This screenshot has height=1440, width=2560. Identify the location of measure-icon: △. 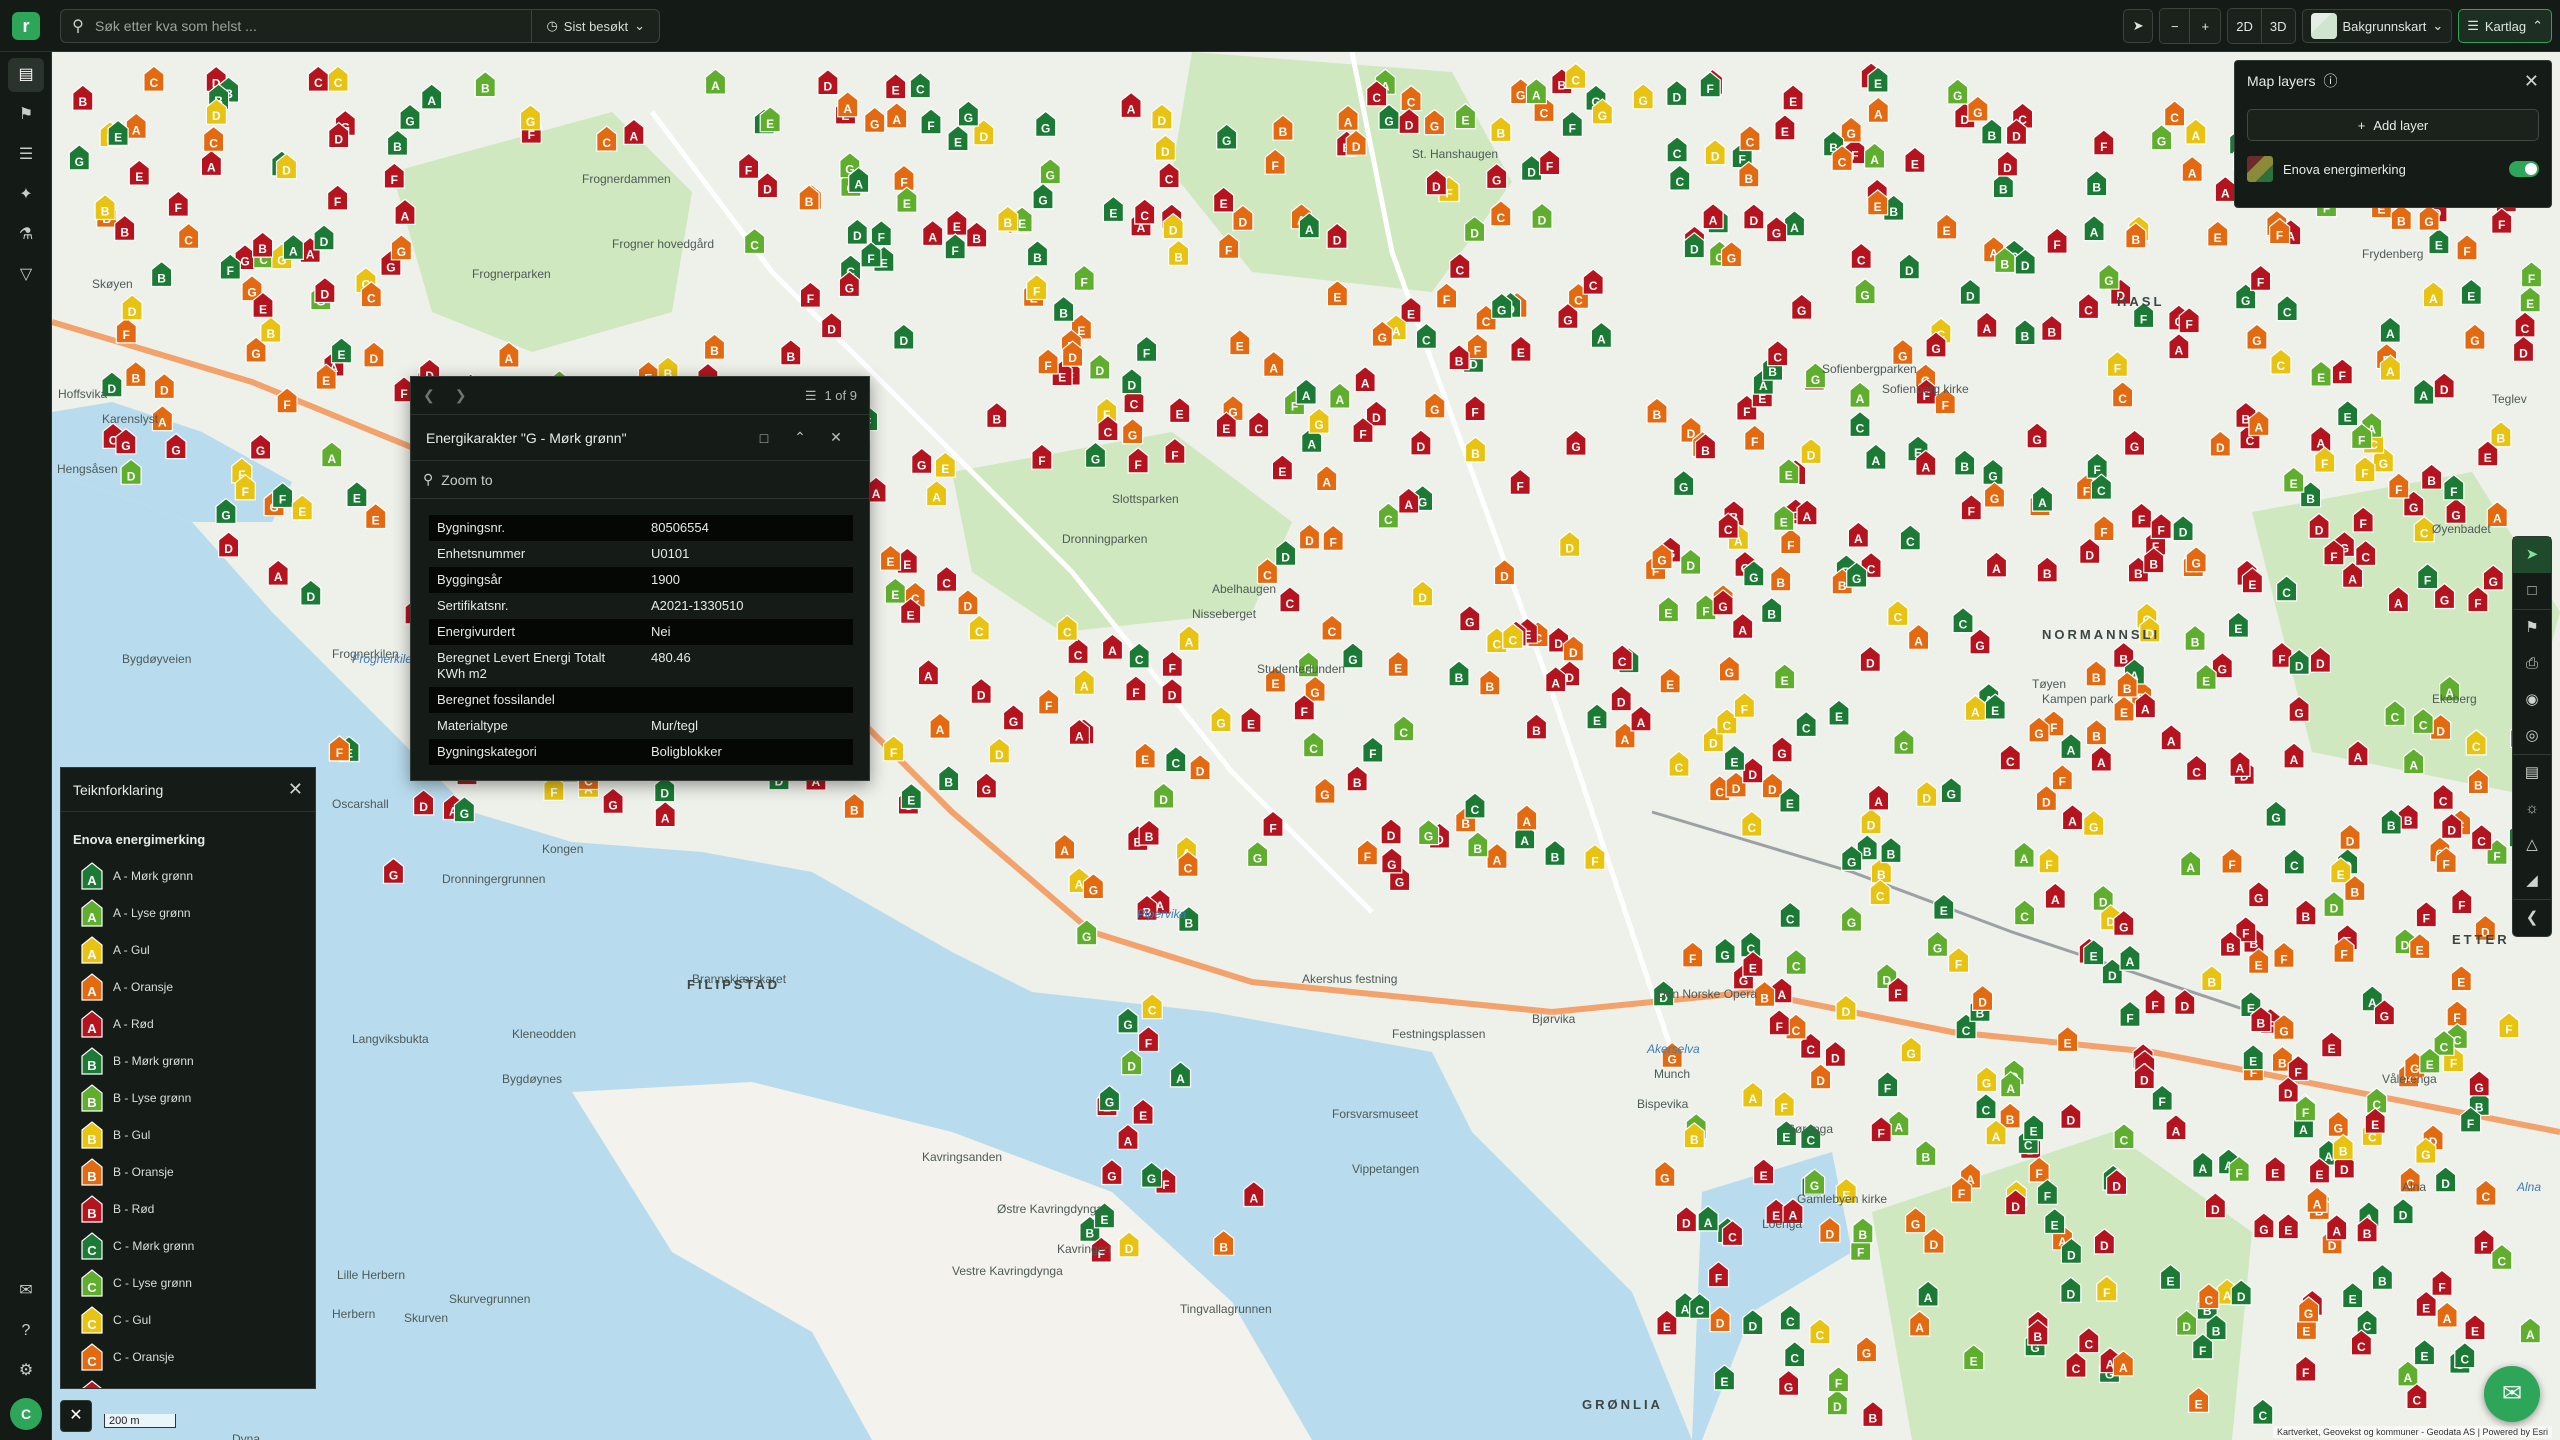
(2532, 845).